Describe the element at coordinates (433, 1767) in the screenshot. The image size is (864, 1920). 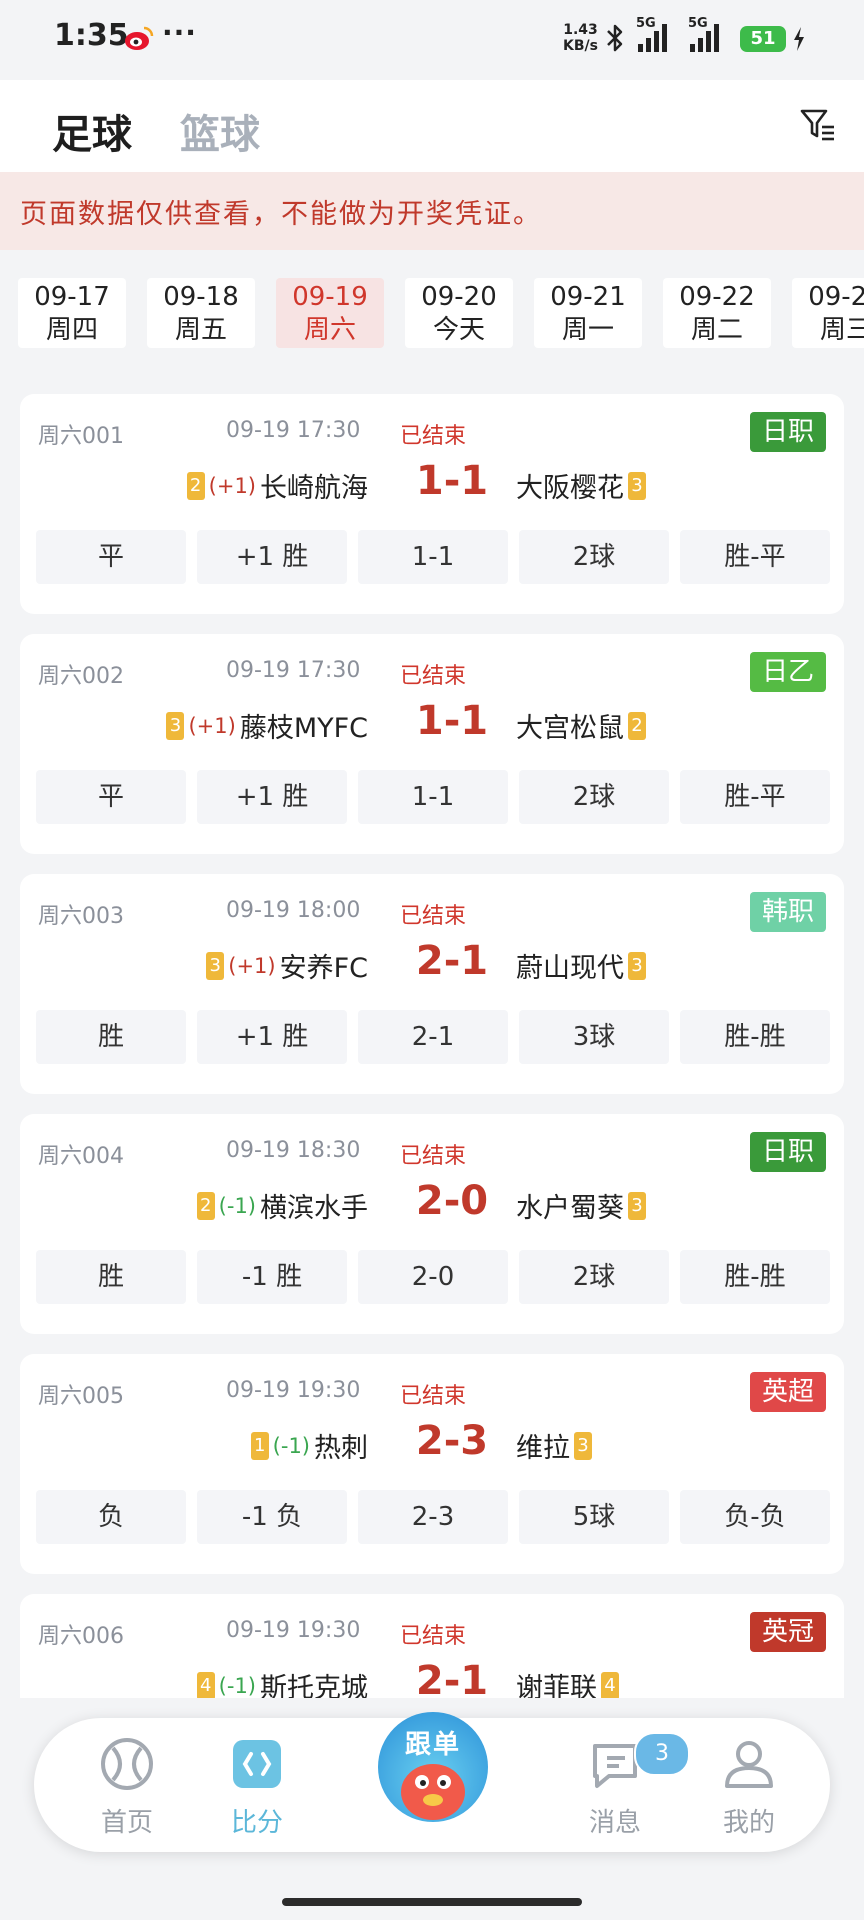
I see `follow-button: 跟单` at that location.